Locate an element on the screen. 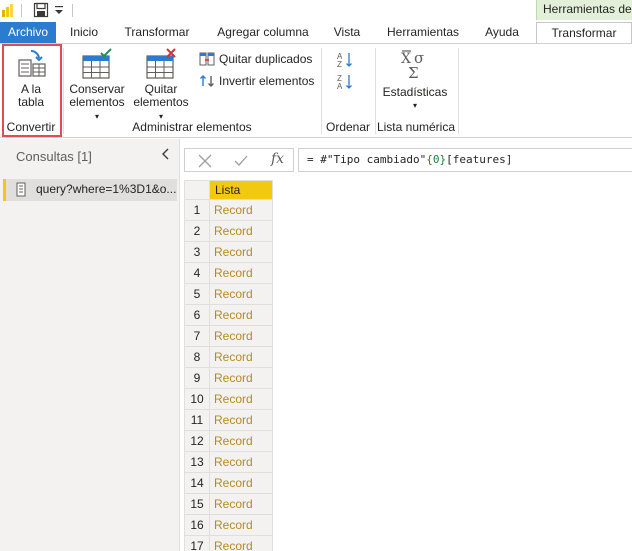 This screenshot has height=551, width=632. formula-bar: fx = #"Tipo cambiado"{0}[features] is located at coordinates (408, 160).